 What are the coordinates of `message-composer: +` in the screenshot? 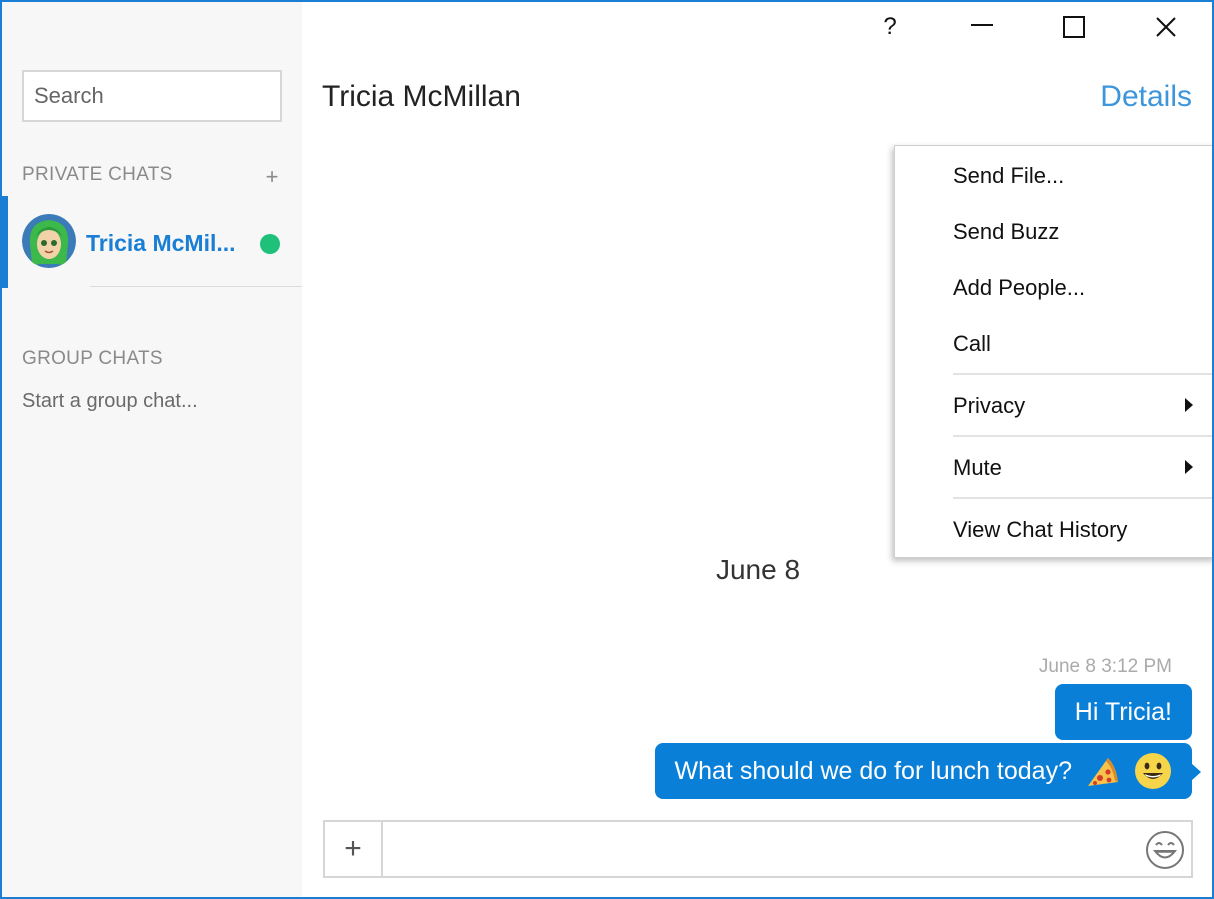 It's located at (758, 849).